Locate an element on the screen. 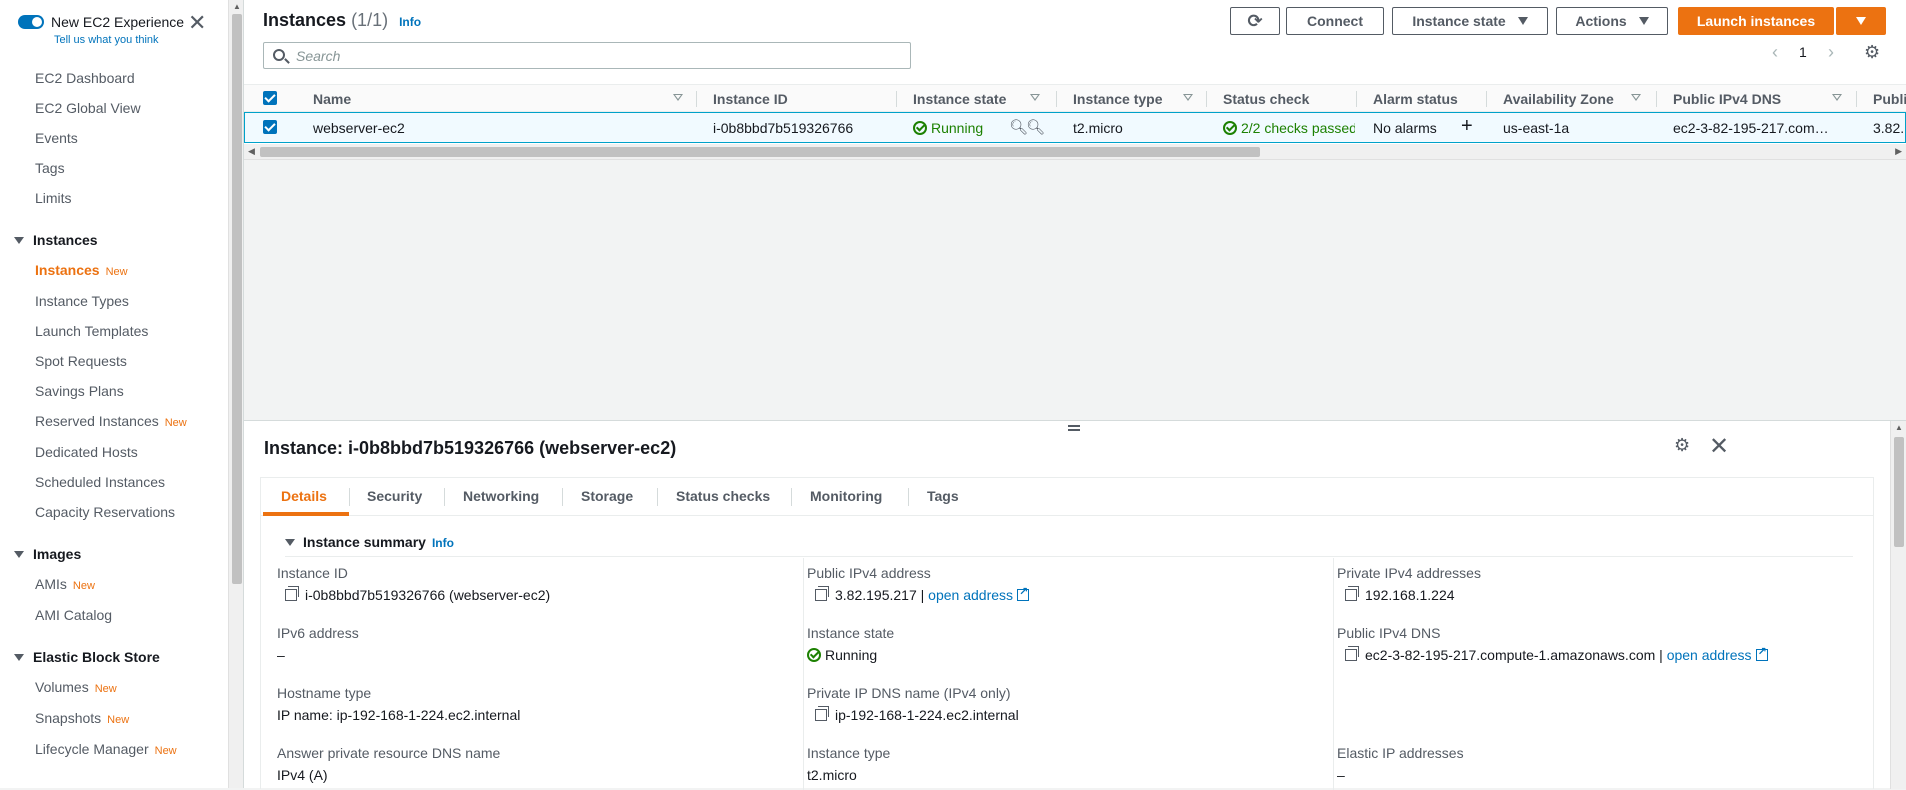  sidebar-item-spot-requests: Spot Requests is located at coordinates (81, 361).